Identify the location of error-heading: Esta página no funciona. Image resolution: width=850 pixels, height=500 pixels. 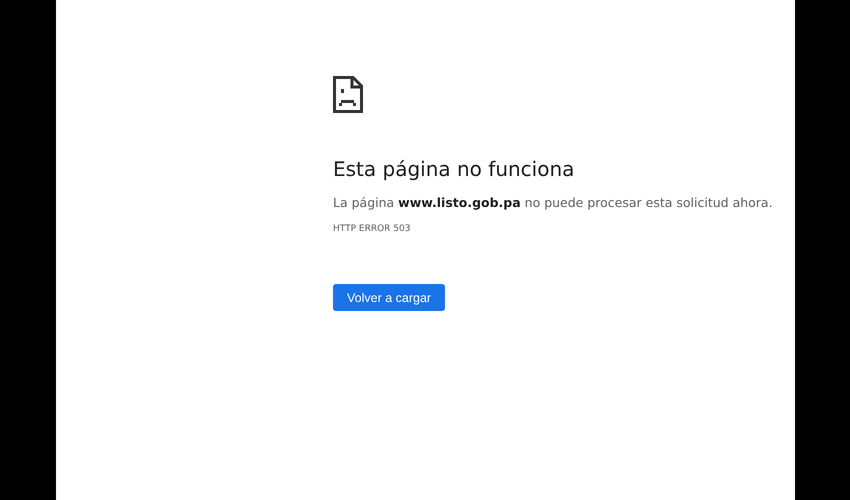
(453, 169).